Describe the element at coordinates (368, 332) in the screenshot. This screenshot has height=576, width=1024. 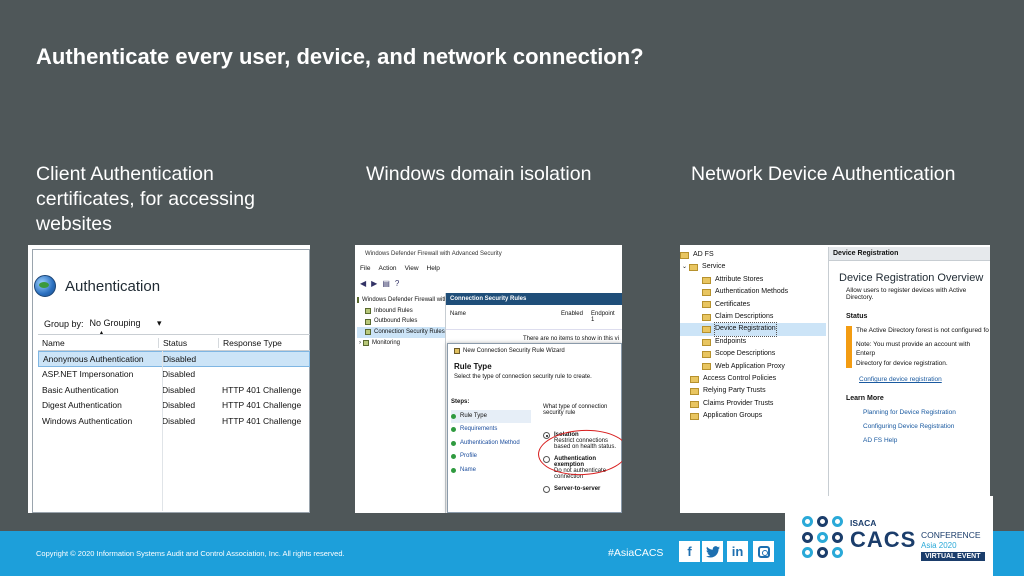
I see `rules-icon` at that location.